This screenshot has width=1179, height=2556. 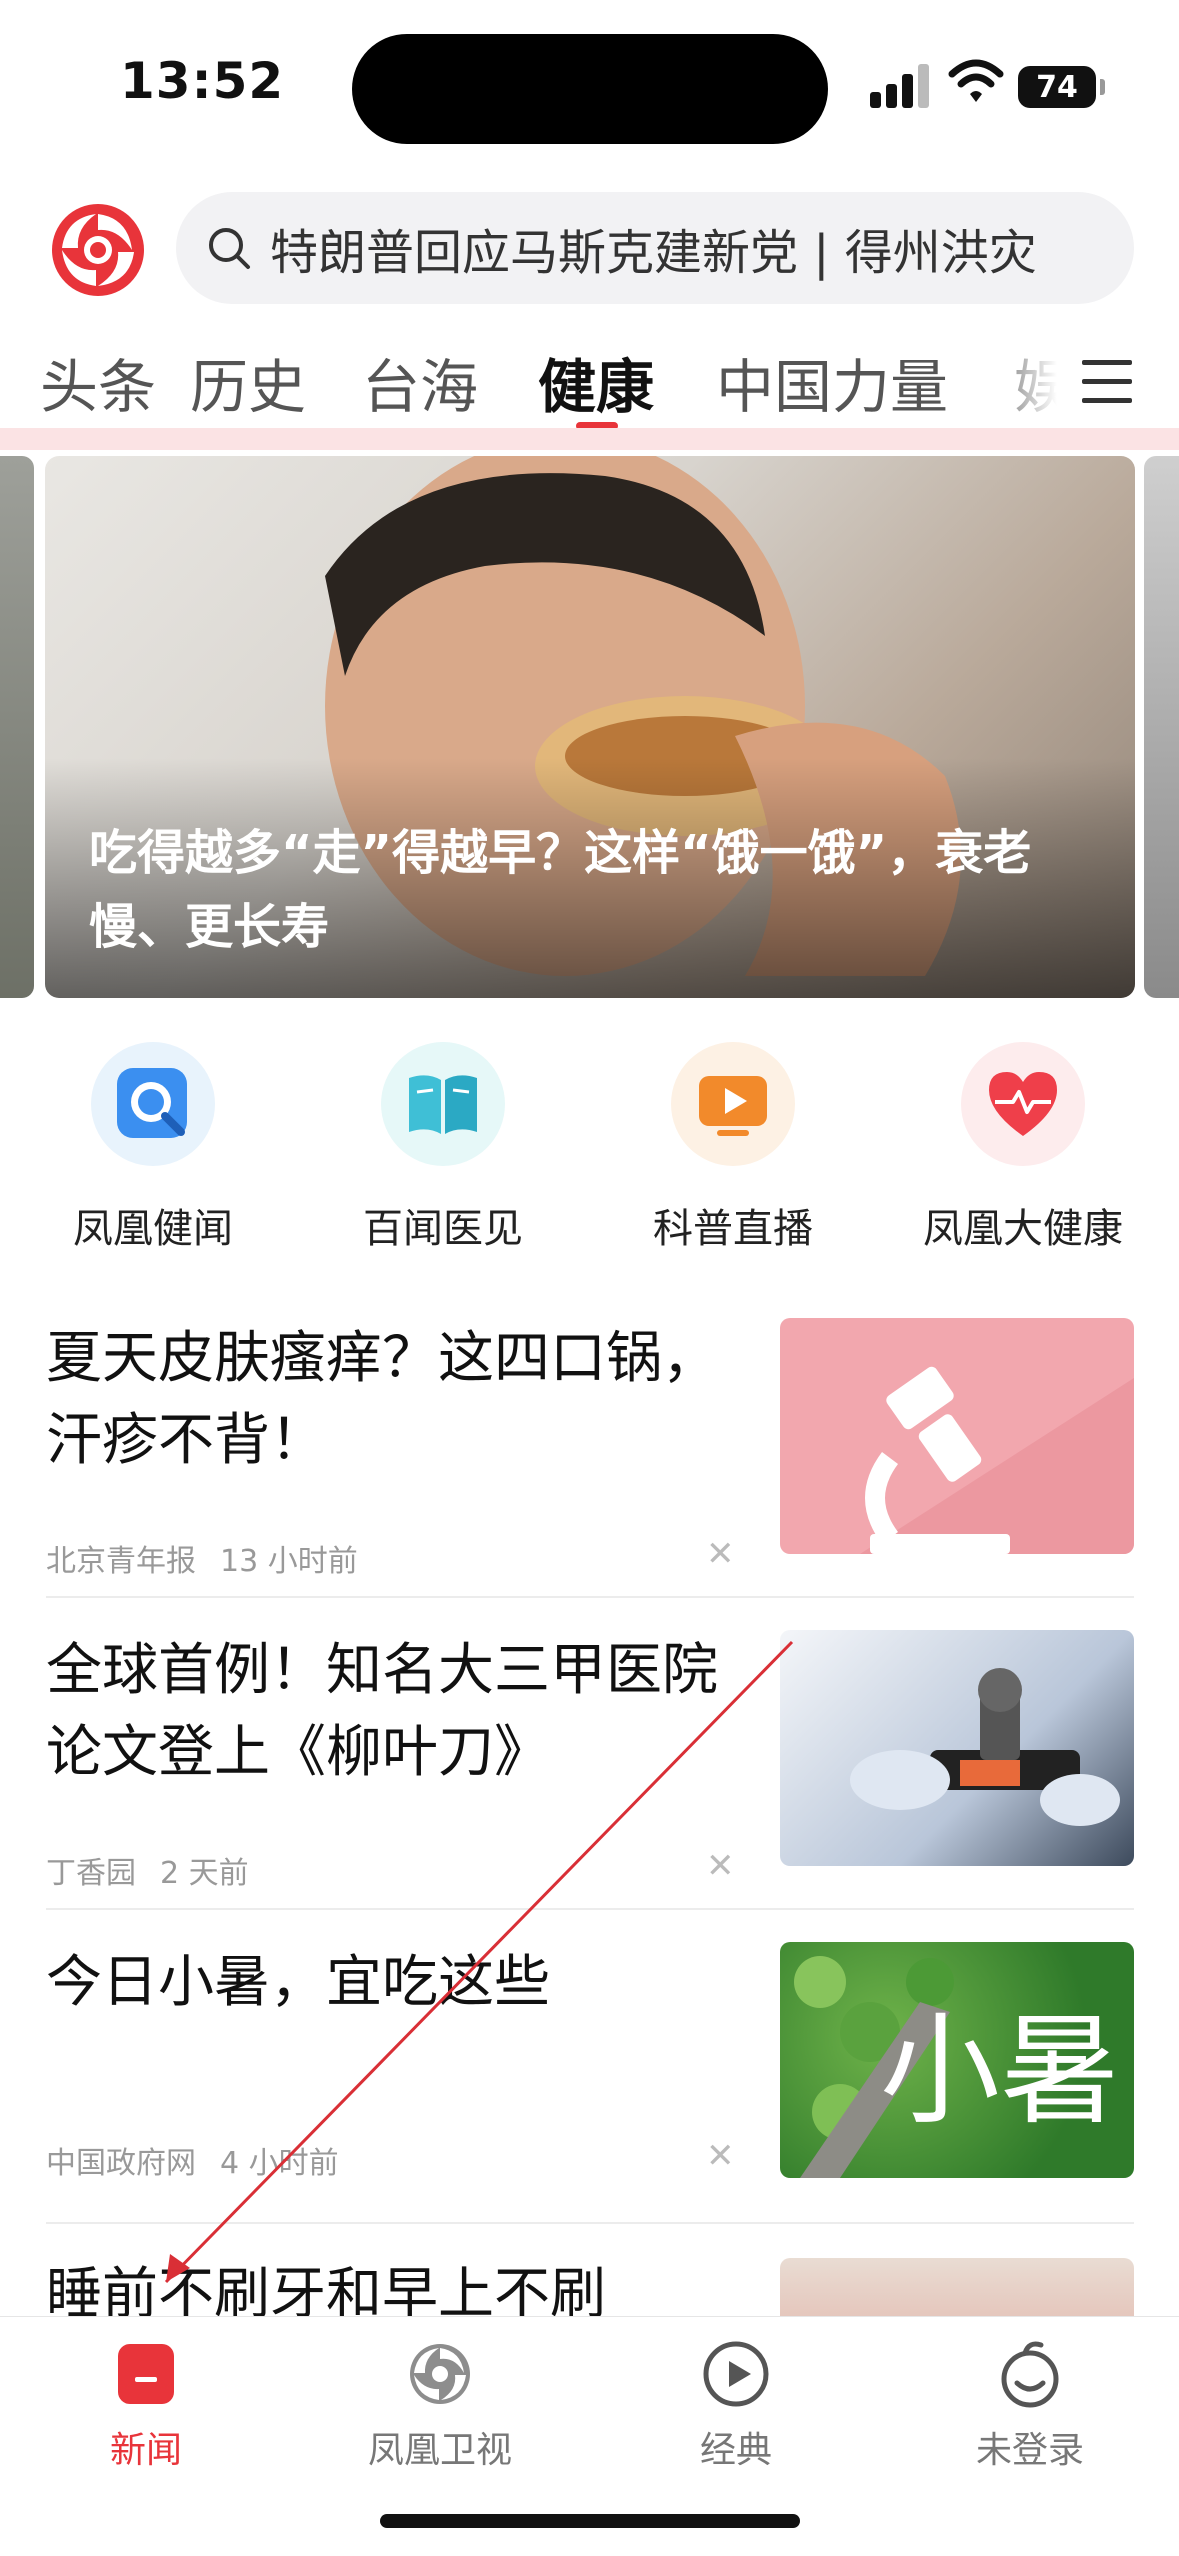 I want to click on banner-caption: 吃得越多“走”得越早？这样“饿一饿”，衰老慢、更长寿, so click(x=560, y=890).